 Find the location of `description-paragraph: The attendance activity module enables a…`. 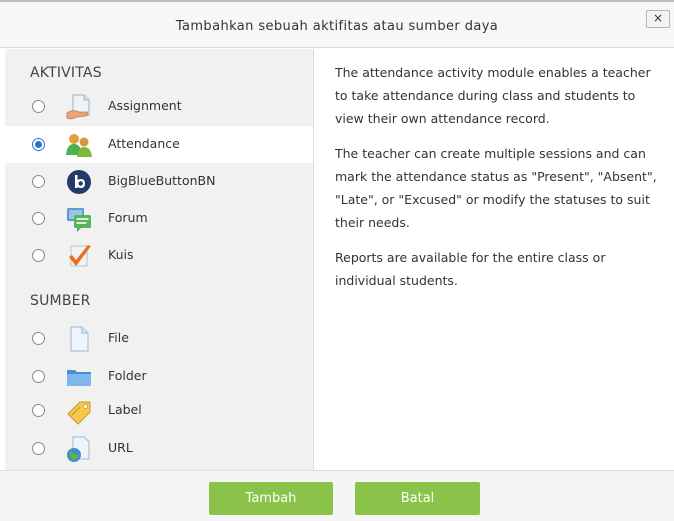

description-paragraph: The attendance activity module enables a… is located at coordinates (493, 95).